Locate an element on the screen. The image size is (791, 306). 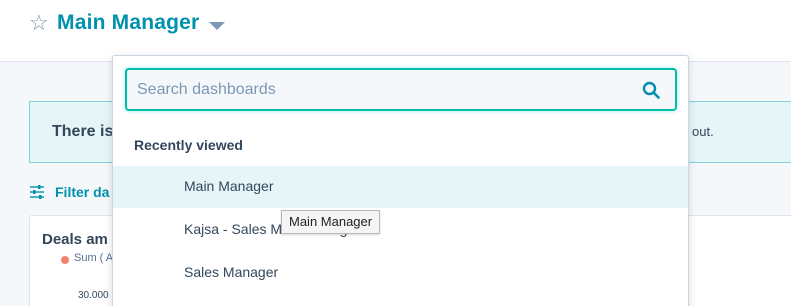
filter-dashboard-link: Filter da is located at coordinates (82, 192).